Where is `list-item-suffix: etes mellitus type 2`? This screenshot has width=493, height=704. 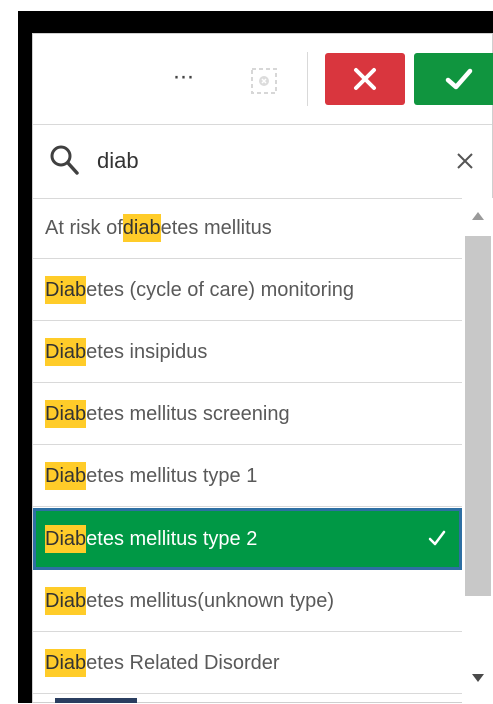
list-item-suffix: etes mellitus type 2 is located at coordinates (172, 538).